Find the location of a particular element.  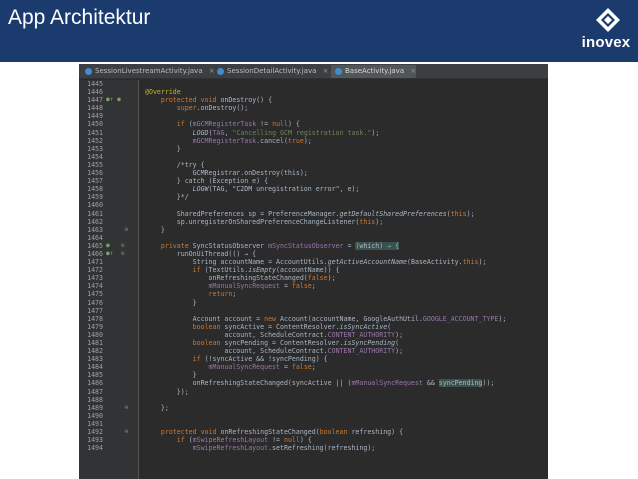

code-line: 1459 }*/ is located at coordinates (313, 197).